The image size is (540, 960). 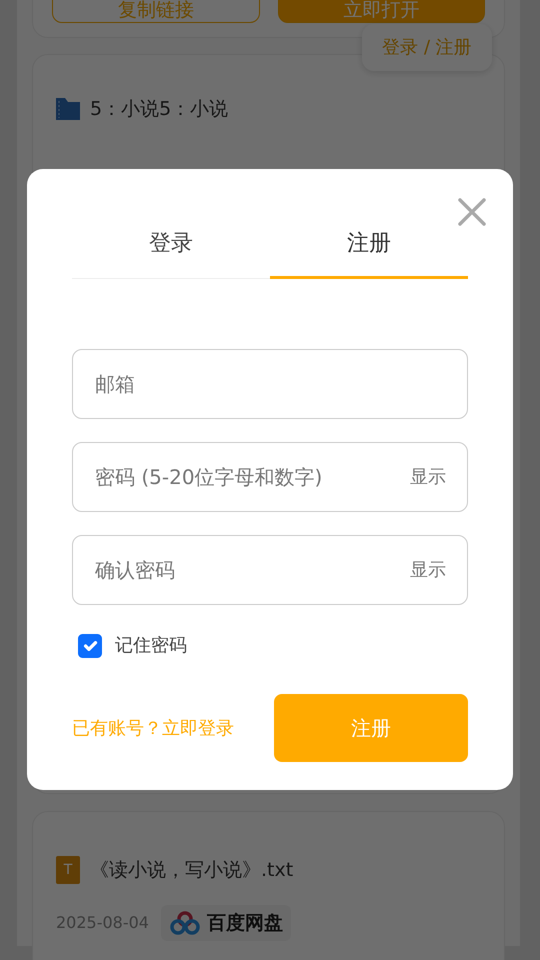 What do you see at coordinates (472, 212) in the screenshot?
I see `close-button` at bounding box center [472, 212].